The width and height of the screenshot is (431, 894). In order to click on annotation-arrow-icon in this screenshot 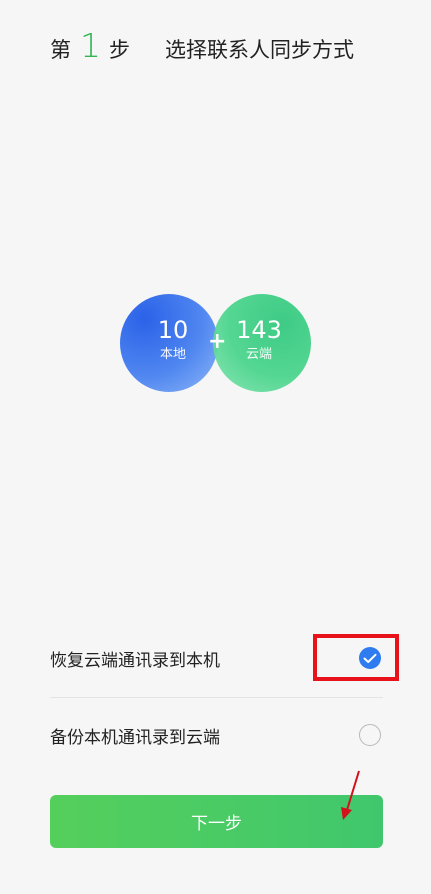, I will do `click(350, 795)`.